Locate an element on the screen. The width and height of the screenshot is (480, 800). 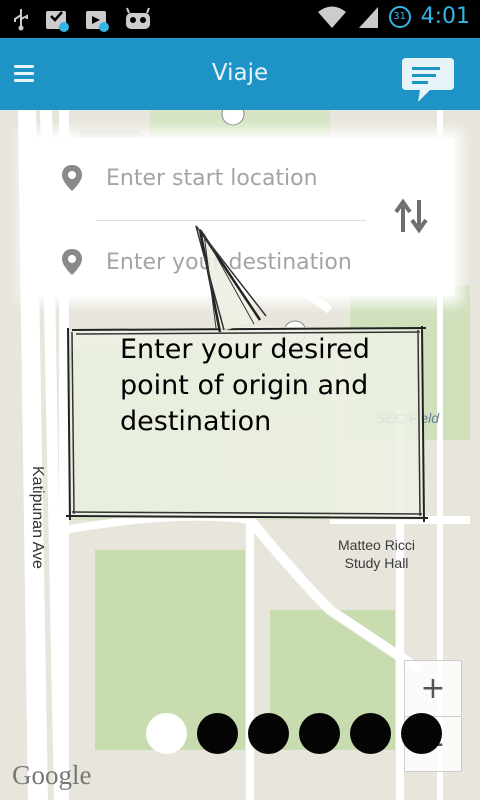
usb-icon is located at coordinates (21, 20).